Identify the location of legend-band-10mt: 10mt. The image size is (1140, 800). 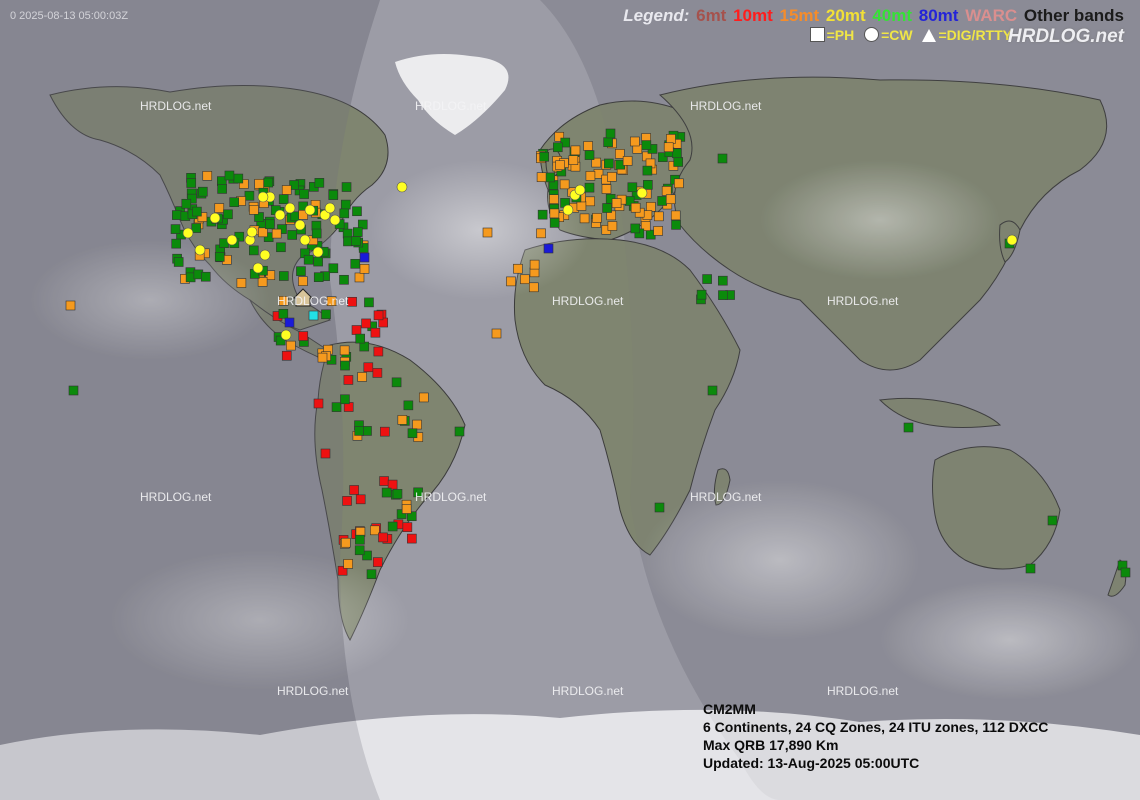
(753, 15).